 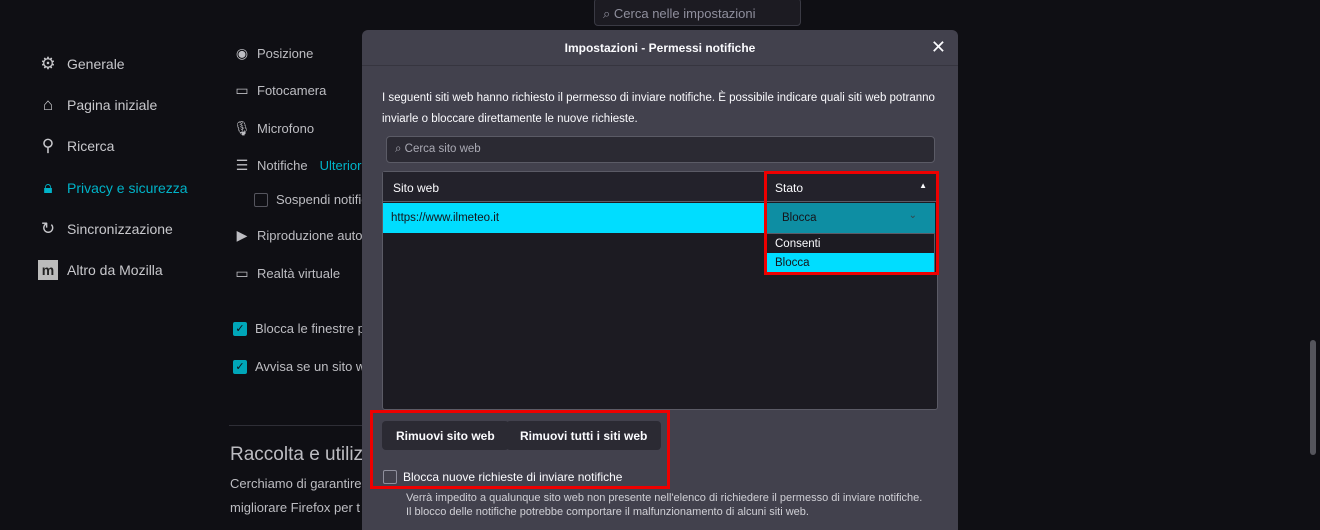 What do you see at coordinates (48, 63) in the screenshot?
I see `gear-icon: ⚙` at bounding box center [48, 63].